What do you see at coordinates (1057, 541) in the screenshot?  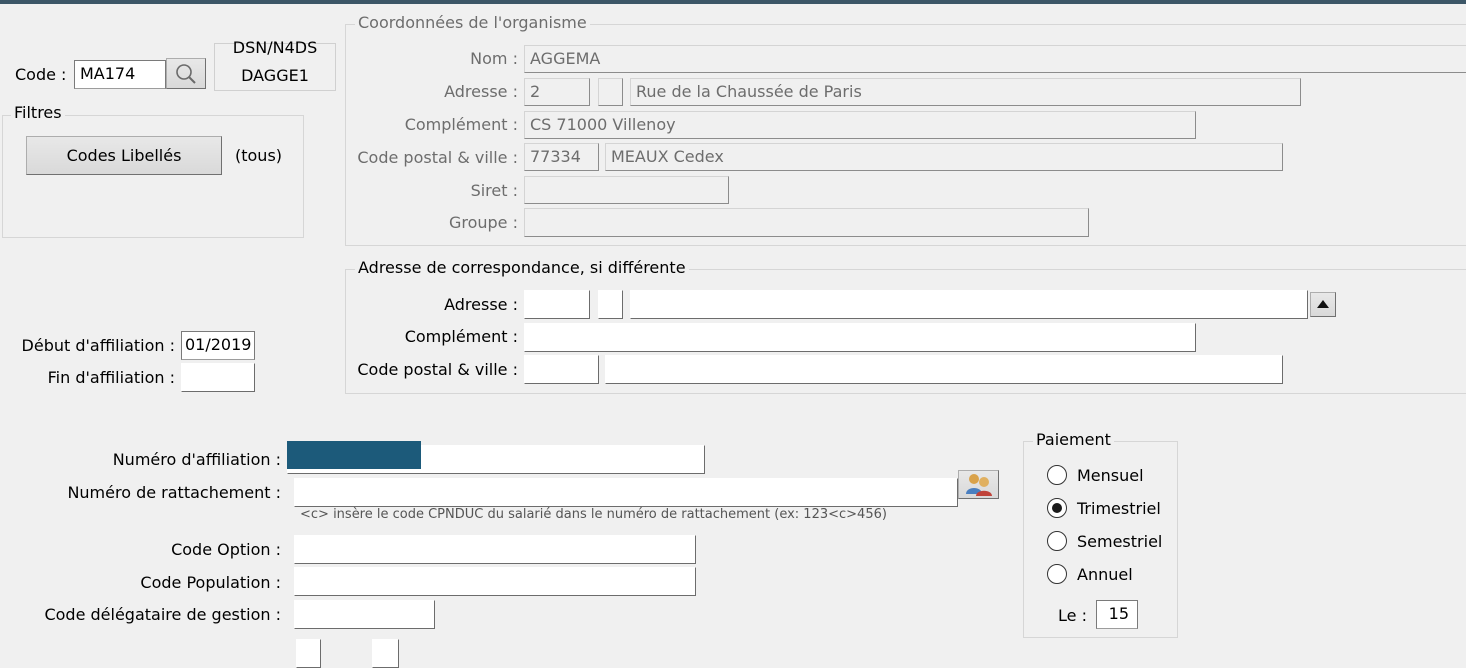 I see `radio-semestriel` at bounding box center [1057, 541].